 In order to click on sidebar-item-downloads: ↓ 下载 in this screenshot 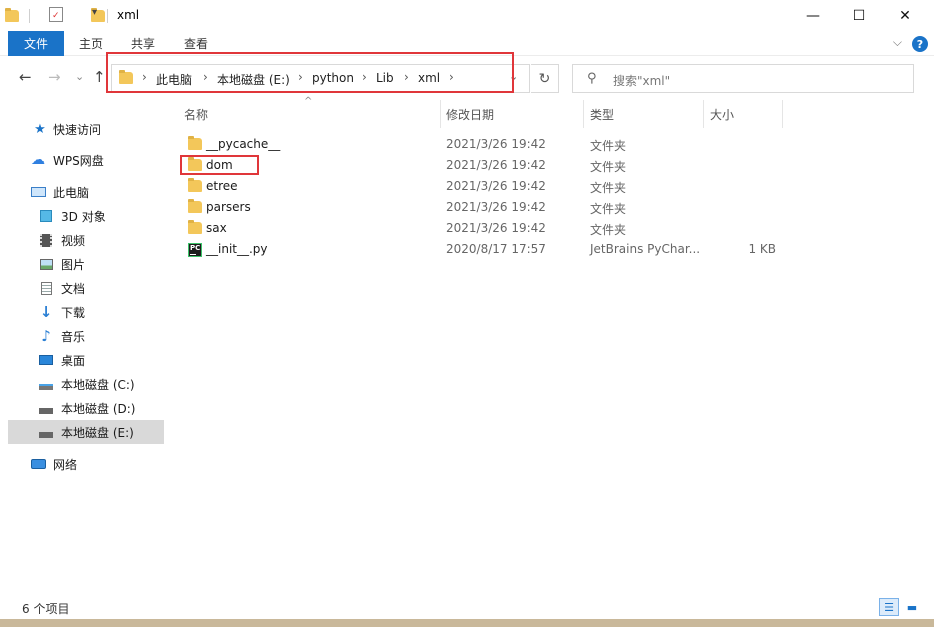, I will do `click(86, 312)`.